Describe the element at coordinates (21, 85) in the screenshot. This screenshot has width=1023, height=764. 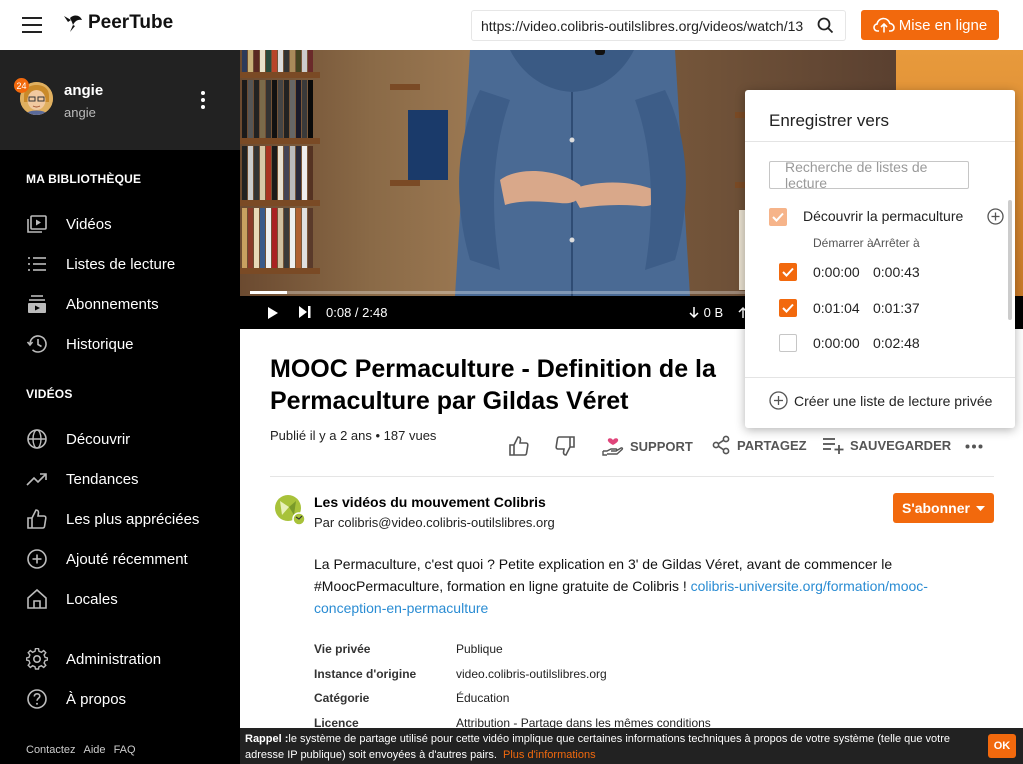
I see `notification-badge: 24` at that location.